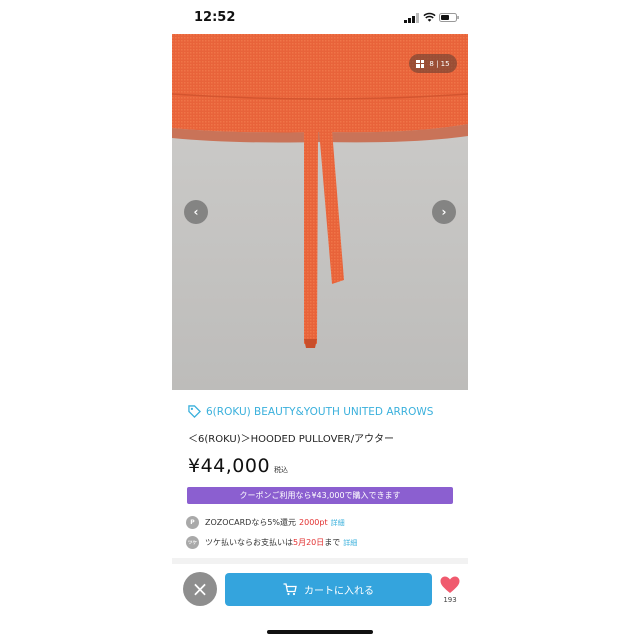 Image resolution: width=640 pixels, height=640 pixels. Describe the element at coordinates (313, 522) in the screenshot. I see `benefit-highlight: 2000pt` at that location.